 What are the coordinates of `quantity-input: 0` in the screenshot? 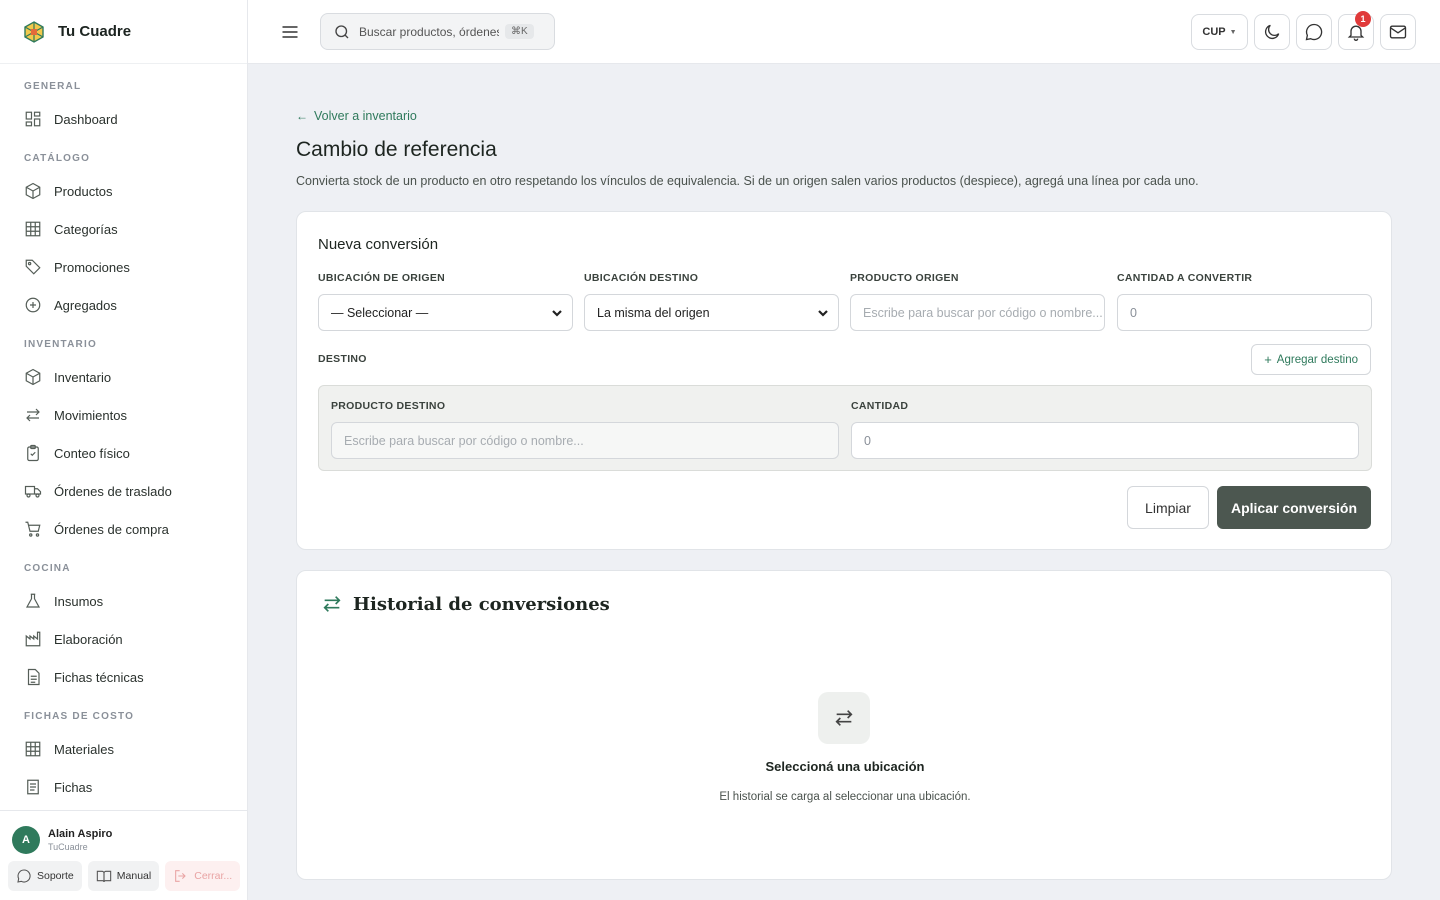 It's located at (1244, 312).